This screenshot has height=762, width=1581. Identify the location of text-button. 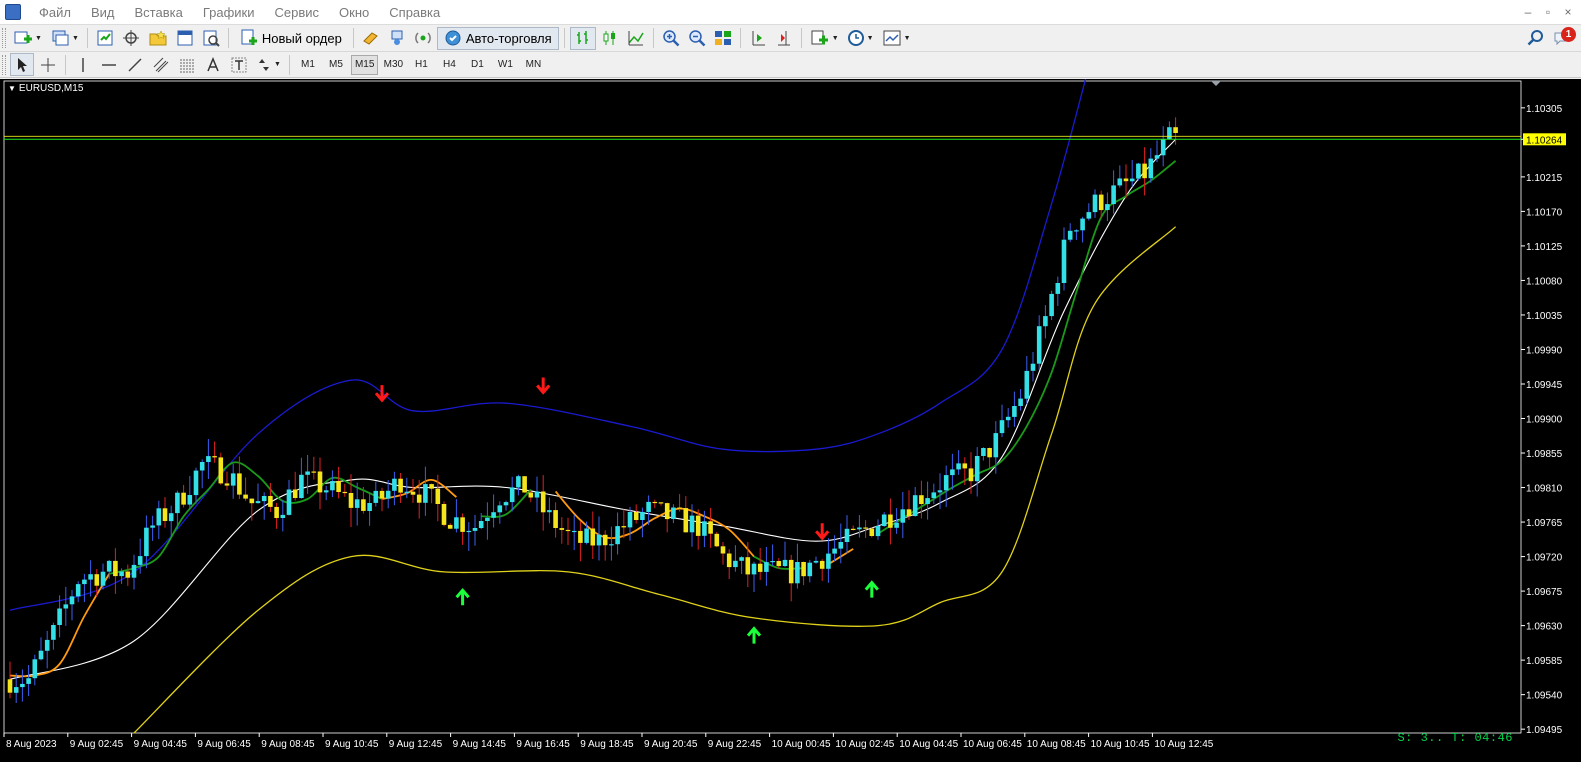
(213, 64).